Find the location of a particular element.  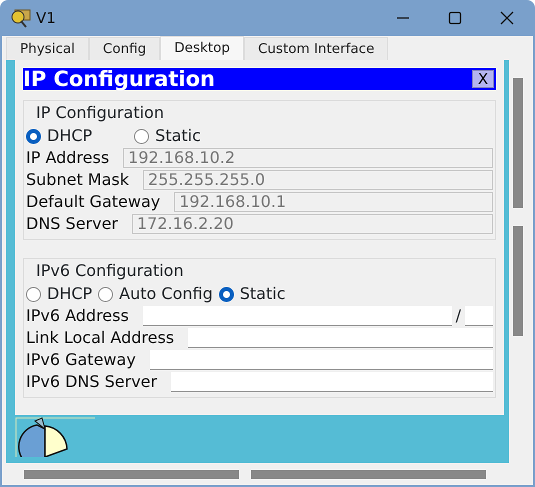

app-icon is located at coordinates (21, 18).